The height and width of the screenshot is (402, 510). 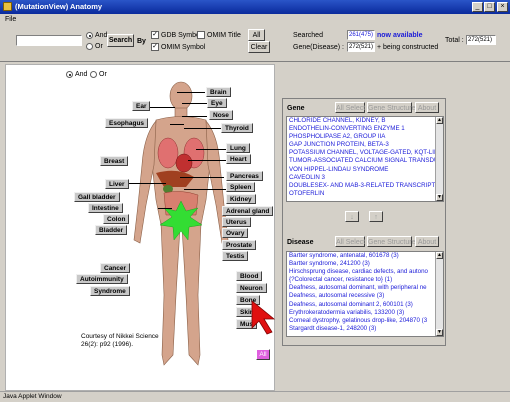 I want to click on organ-liver-button: Liver, so click(x=117, y=184).